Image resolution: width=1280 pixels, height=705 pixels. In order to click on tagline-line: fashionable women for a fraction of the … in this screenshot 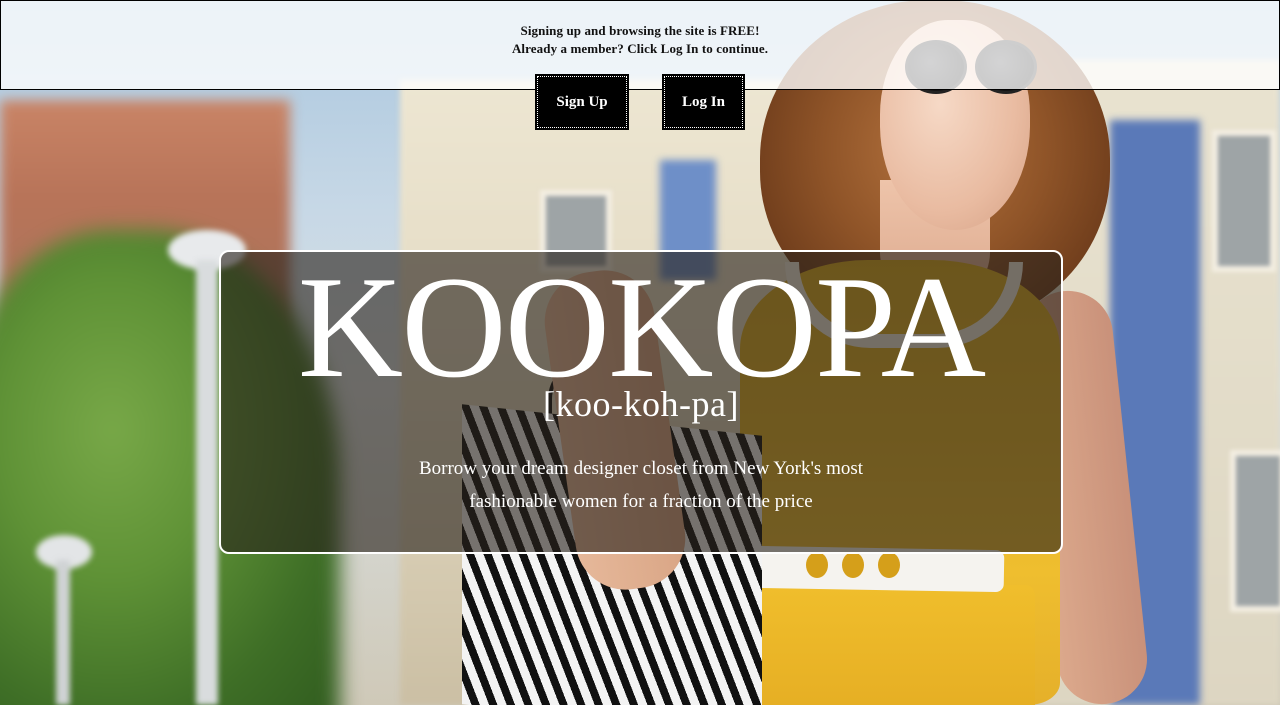, I will do `click(641, 501)`.